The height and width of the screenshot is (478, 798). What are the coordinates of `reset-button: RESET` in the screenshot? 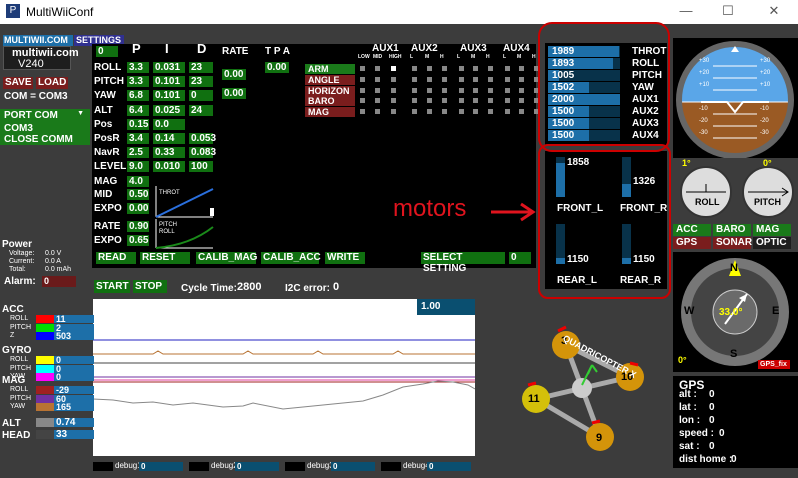 It's located at (165, 258).